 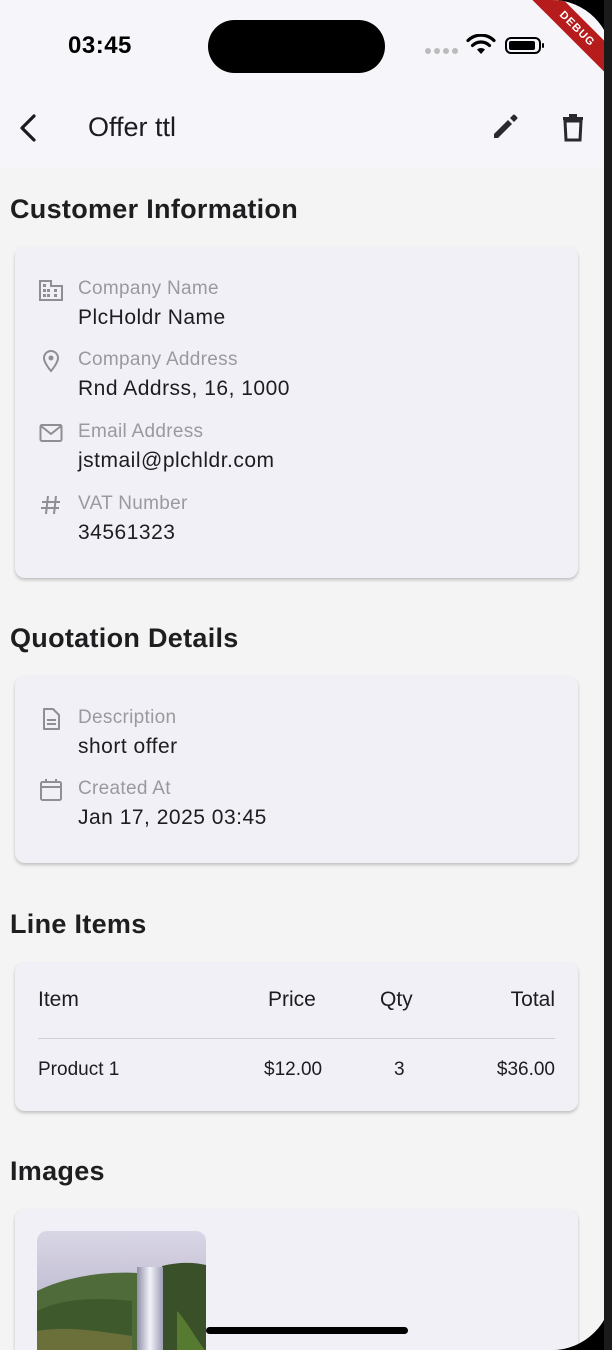 What do you see at coordinates (78, 924) in the screenshot?
I see `line-items-section-title: Line Items` at bounding box center [78, 924].